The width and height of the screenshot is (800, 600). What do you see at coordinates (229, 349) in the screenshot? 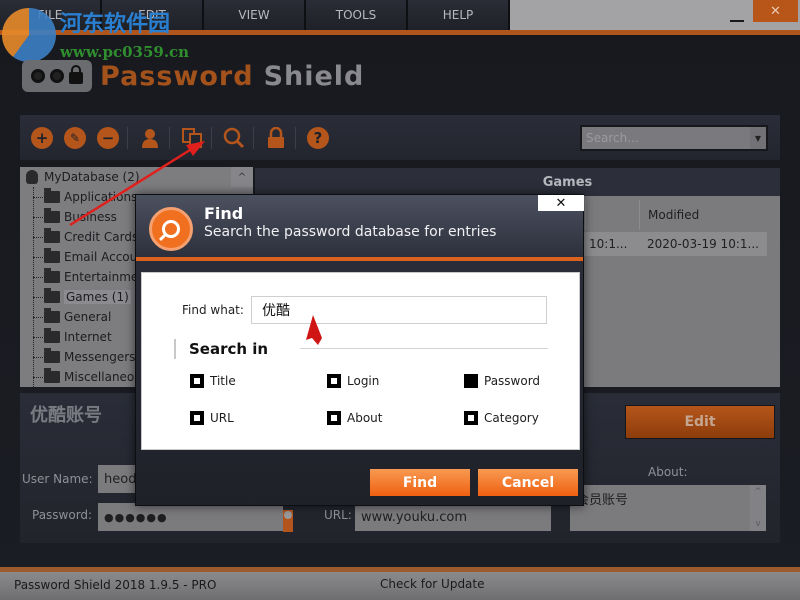
I see `search-in-heading: Search in` at bounding box center [229, 349].